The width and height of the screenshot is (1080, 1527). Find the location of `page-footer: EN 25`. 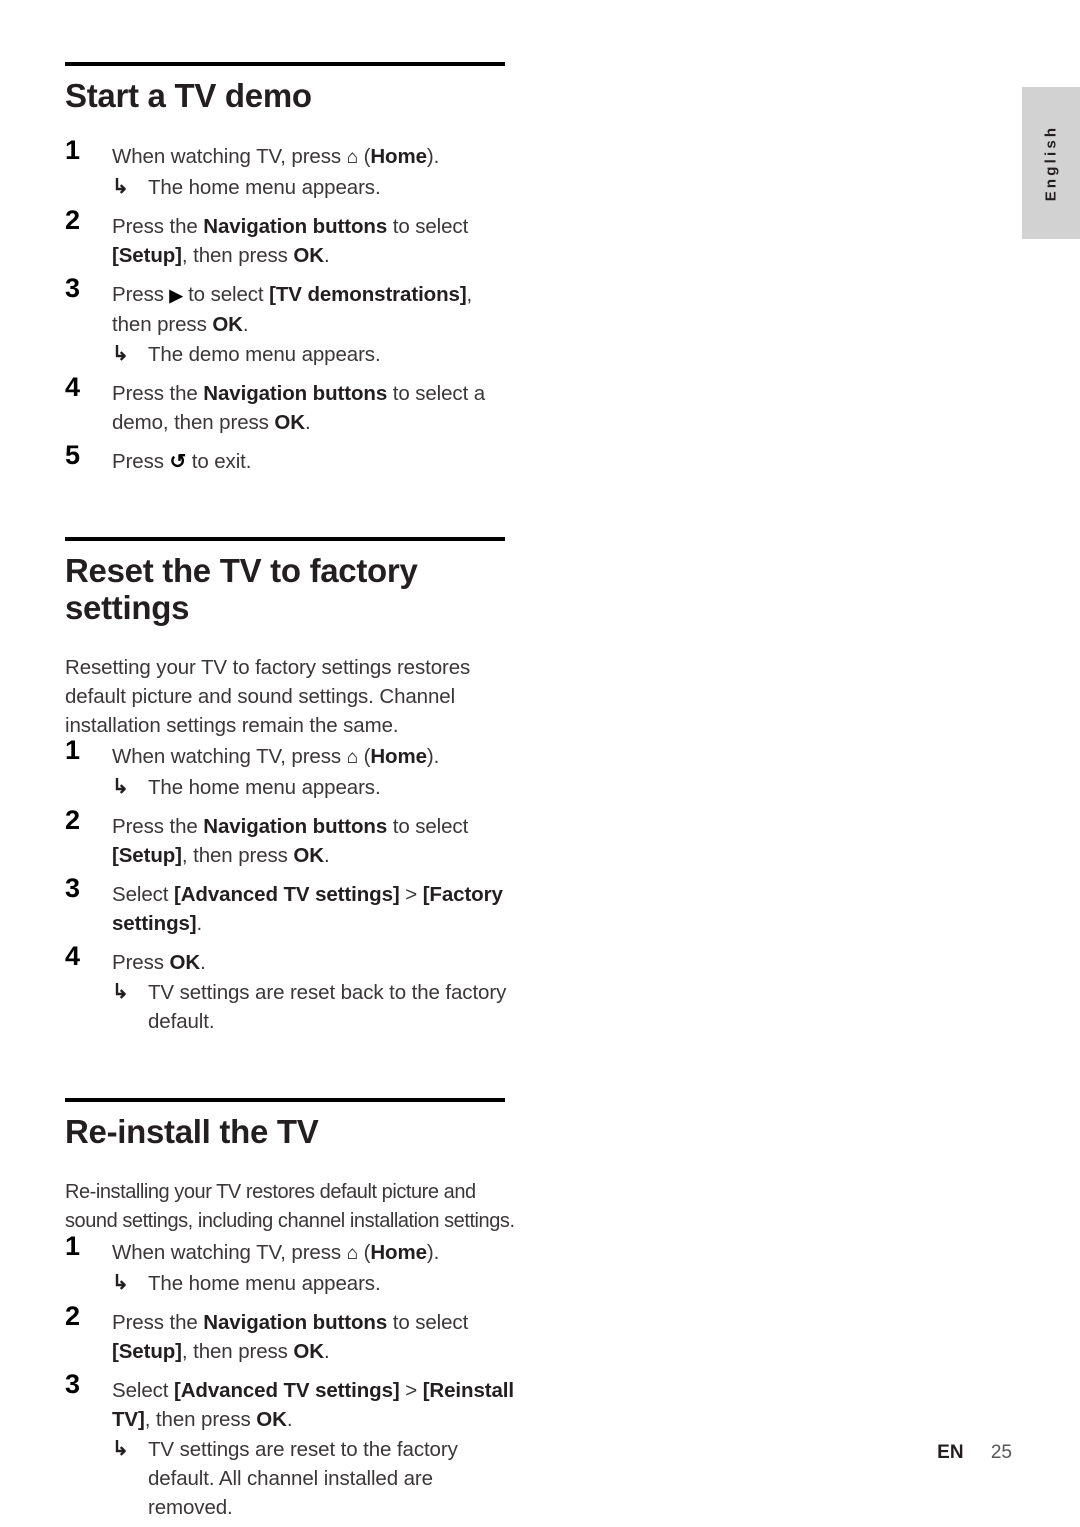

page-footer: EN 25 is located at coordinates (506, 1453).